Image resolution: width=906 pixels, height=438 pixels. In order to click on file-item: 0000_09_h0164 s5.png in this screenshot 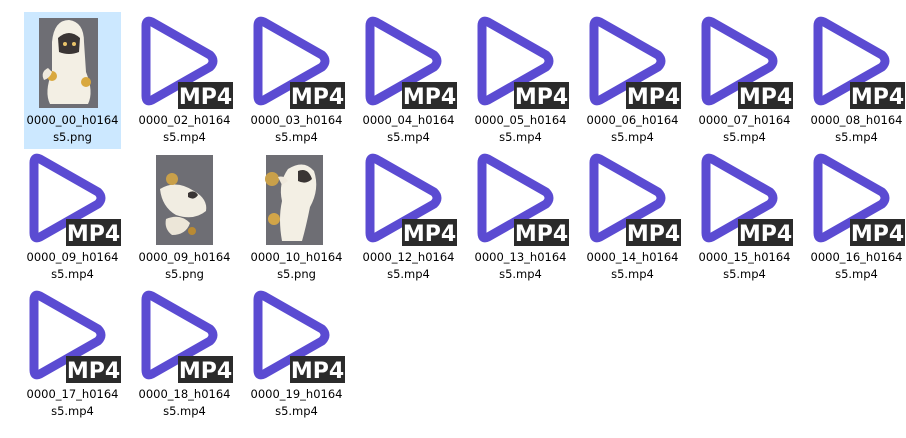, I will do `click(192, 217)`.